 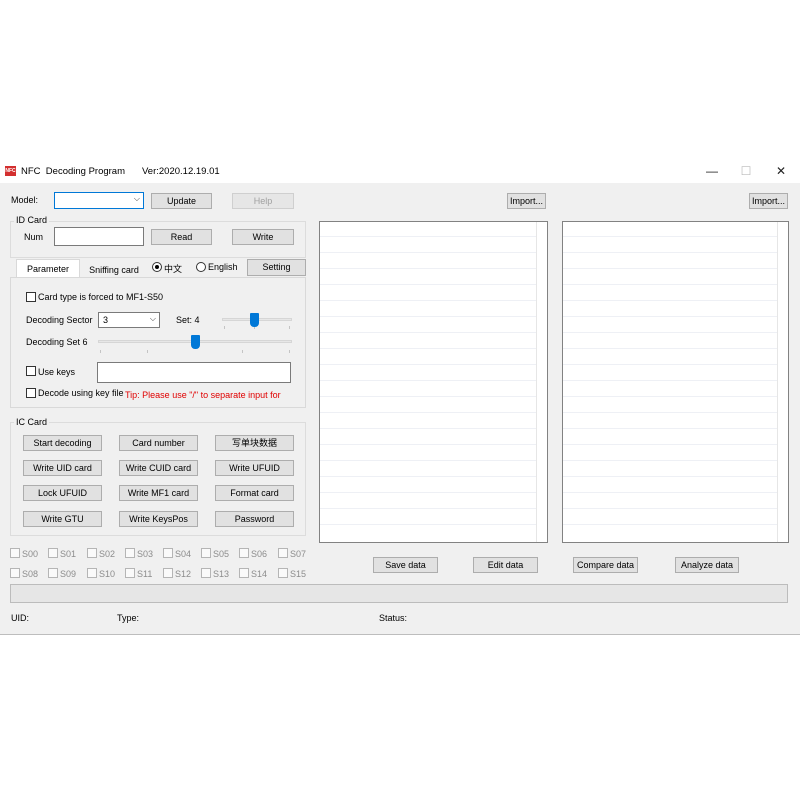 What do you see at coordinates (254, 320) in the screenshot?
I see `set-slider-thumb` at bounding box center [254, 320].